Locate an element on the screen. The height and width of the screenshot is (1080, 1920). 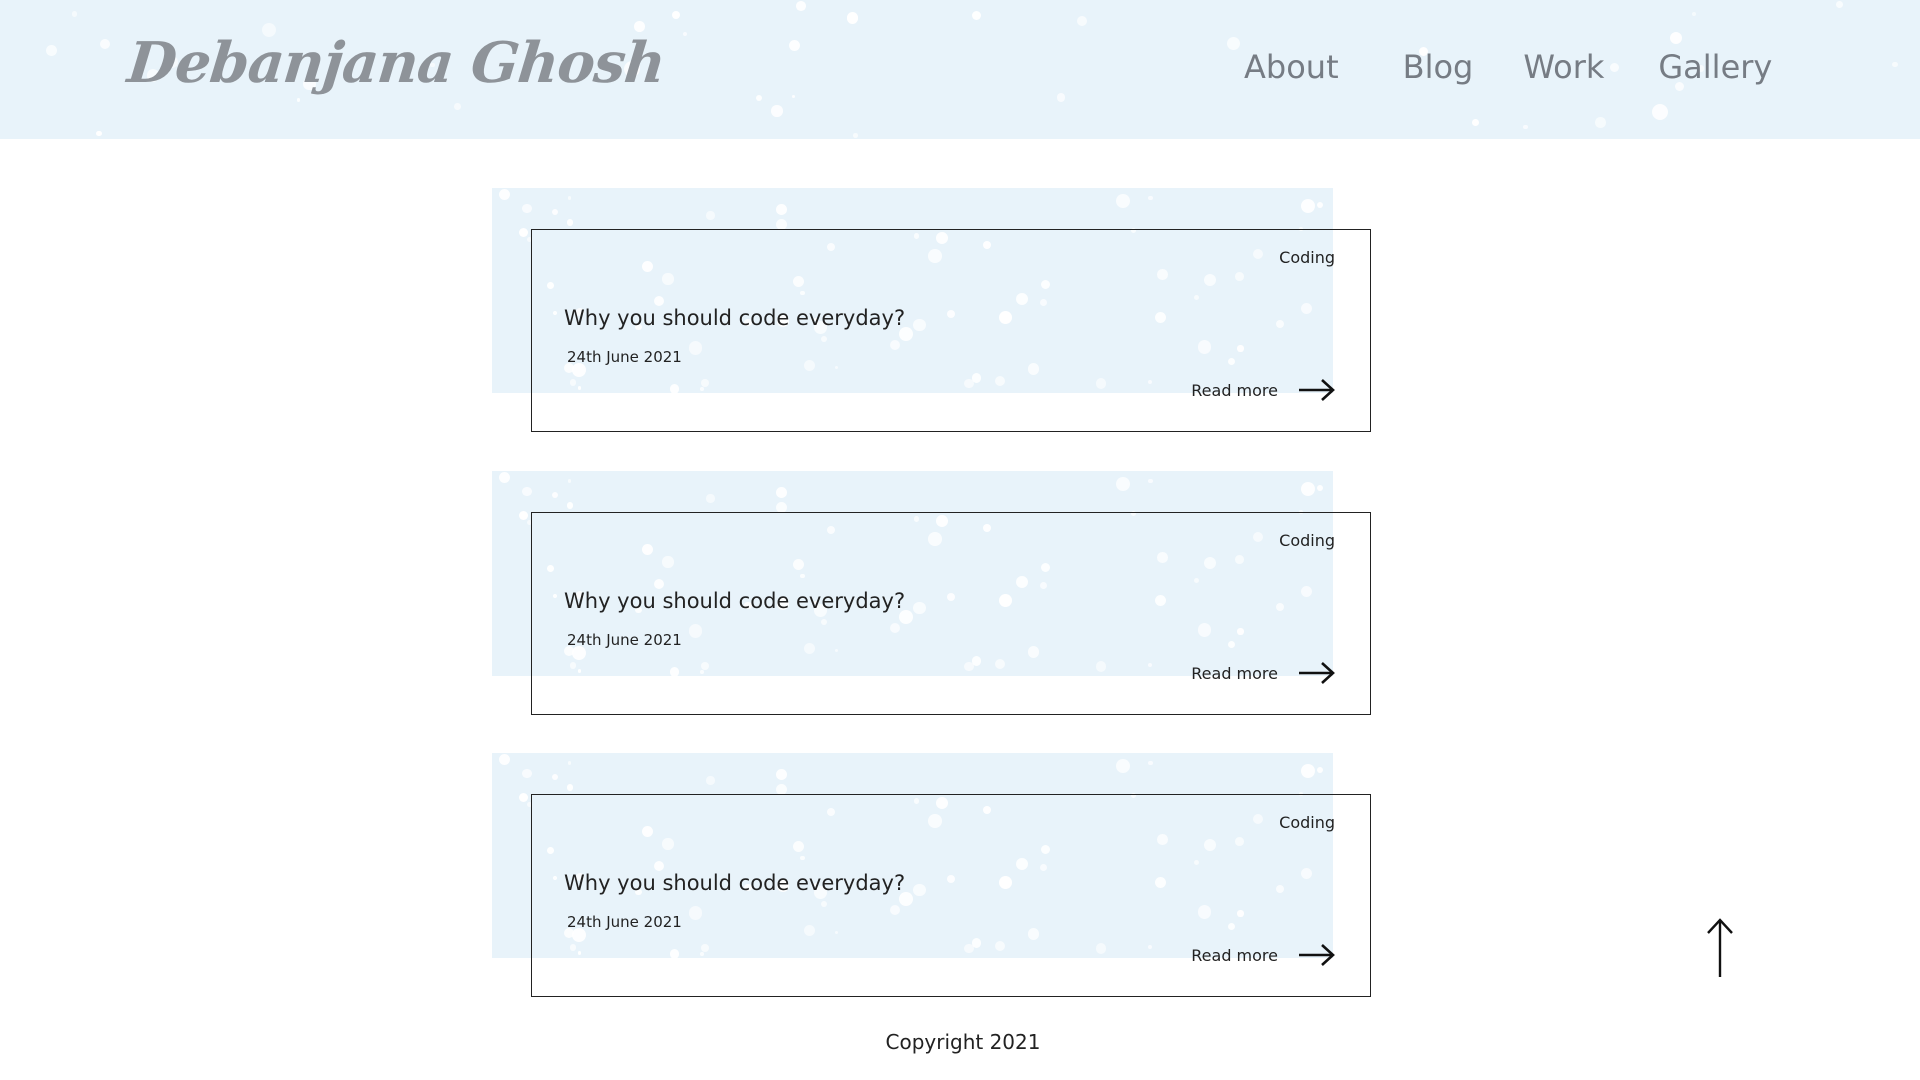
site-logo: Debanjana Ghosh is located at coordinates (396, 63).